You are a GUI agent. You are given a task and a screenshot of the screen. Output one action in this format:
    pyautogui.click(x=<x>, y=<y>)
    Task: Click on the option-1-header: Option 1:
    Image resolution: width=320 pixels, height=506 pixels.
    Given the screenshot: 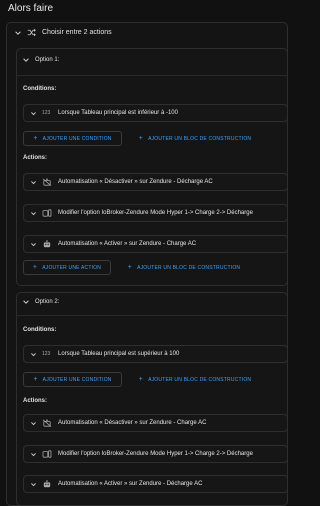 What is the action you would take?
    pyautogui.click(x=40, y=60)
    